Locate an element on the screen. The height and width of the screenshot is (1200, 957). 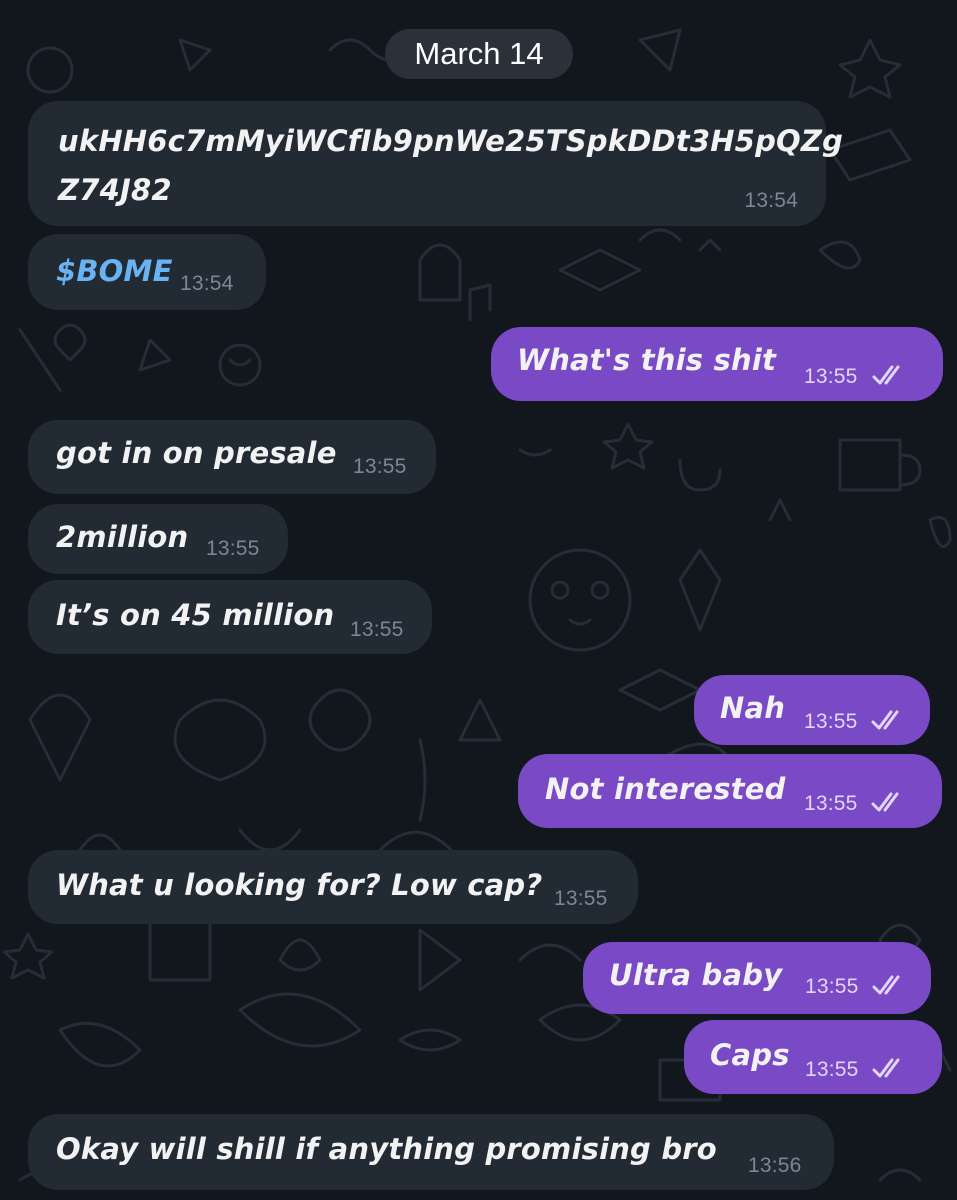
message-bubble-outgoing: Nah 13:55 is located at coordinates (812, 710).